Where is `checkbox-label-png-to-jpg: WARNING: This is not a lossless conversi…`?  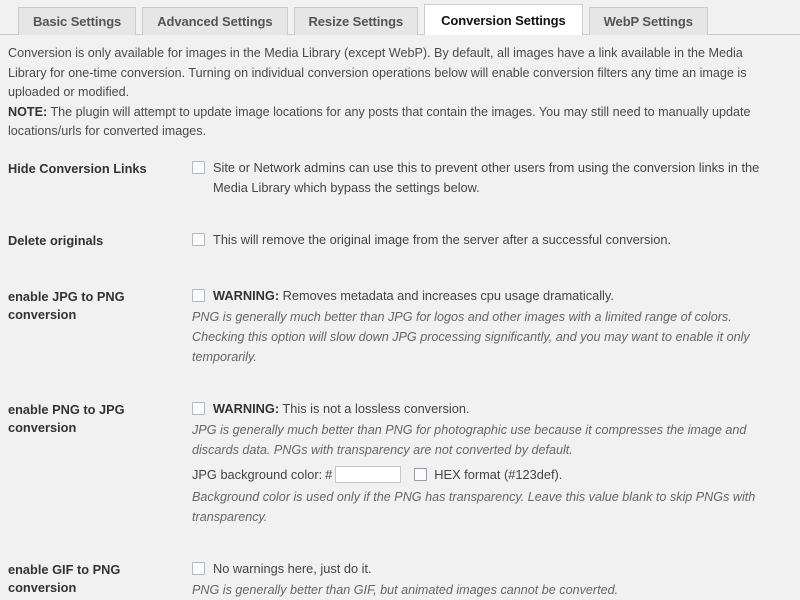 checkbox-label-png-to-jpg: WARNING: This is not a lossless conversi… is located at coordinates (499, 409).